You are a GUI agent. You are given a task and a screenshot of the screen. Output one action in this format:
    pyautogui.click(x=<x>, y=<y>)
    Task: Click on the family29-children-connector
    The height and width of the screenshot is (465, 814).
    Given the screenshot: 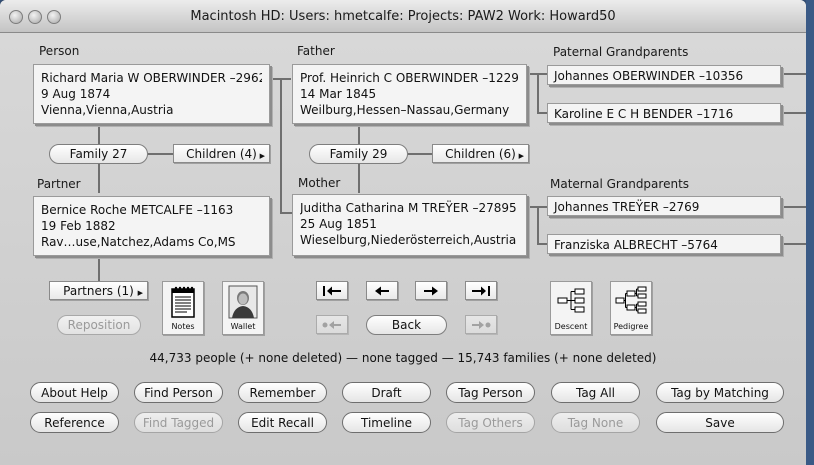 What is the action you would take?
    pyautogui.click(x=421, y=154)
    